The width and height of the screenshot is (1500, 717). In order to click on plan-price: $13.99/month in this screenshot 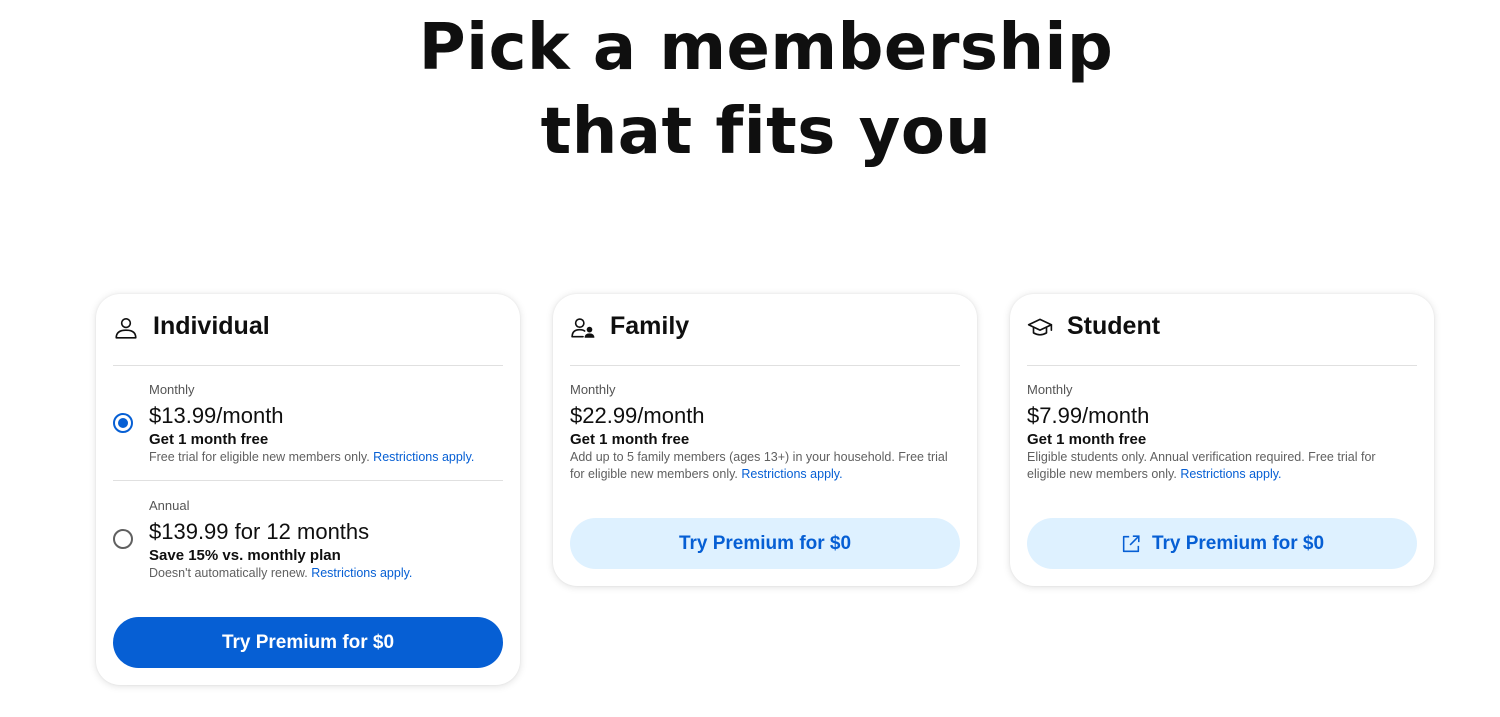, I will do `click(216, 415)`.